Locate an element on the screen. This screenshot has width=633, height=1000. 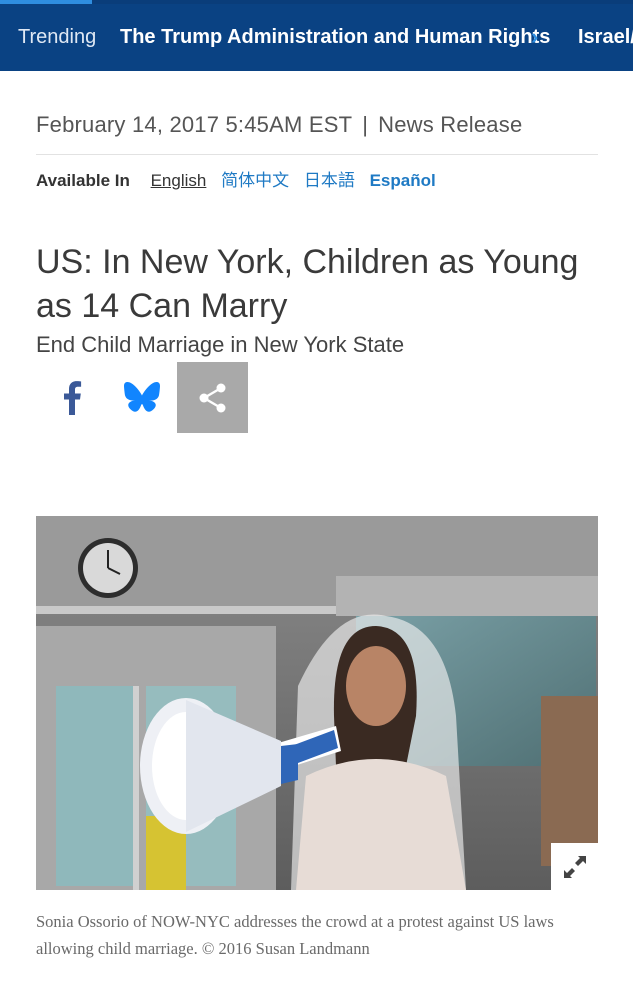
share-icon is located at coordinates (212, 397).